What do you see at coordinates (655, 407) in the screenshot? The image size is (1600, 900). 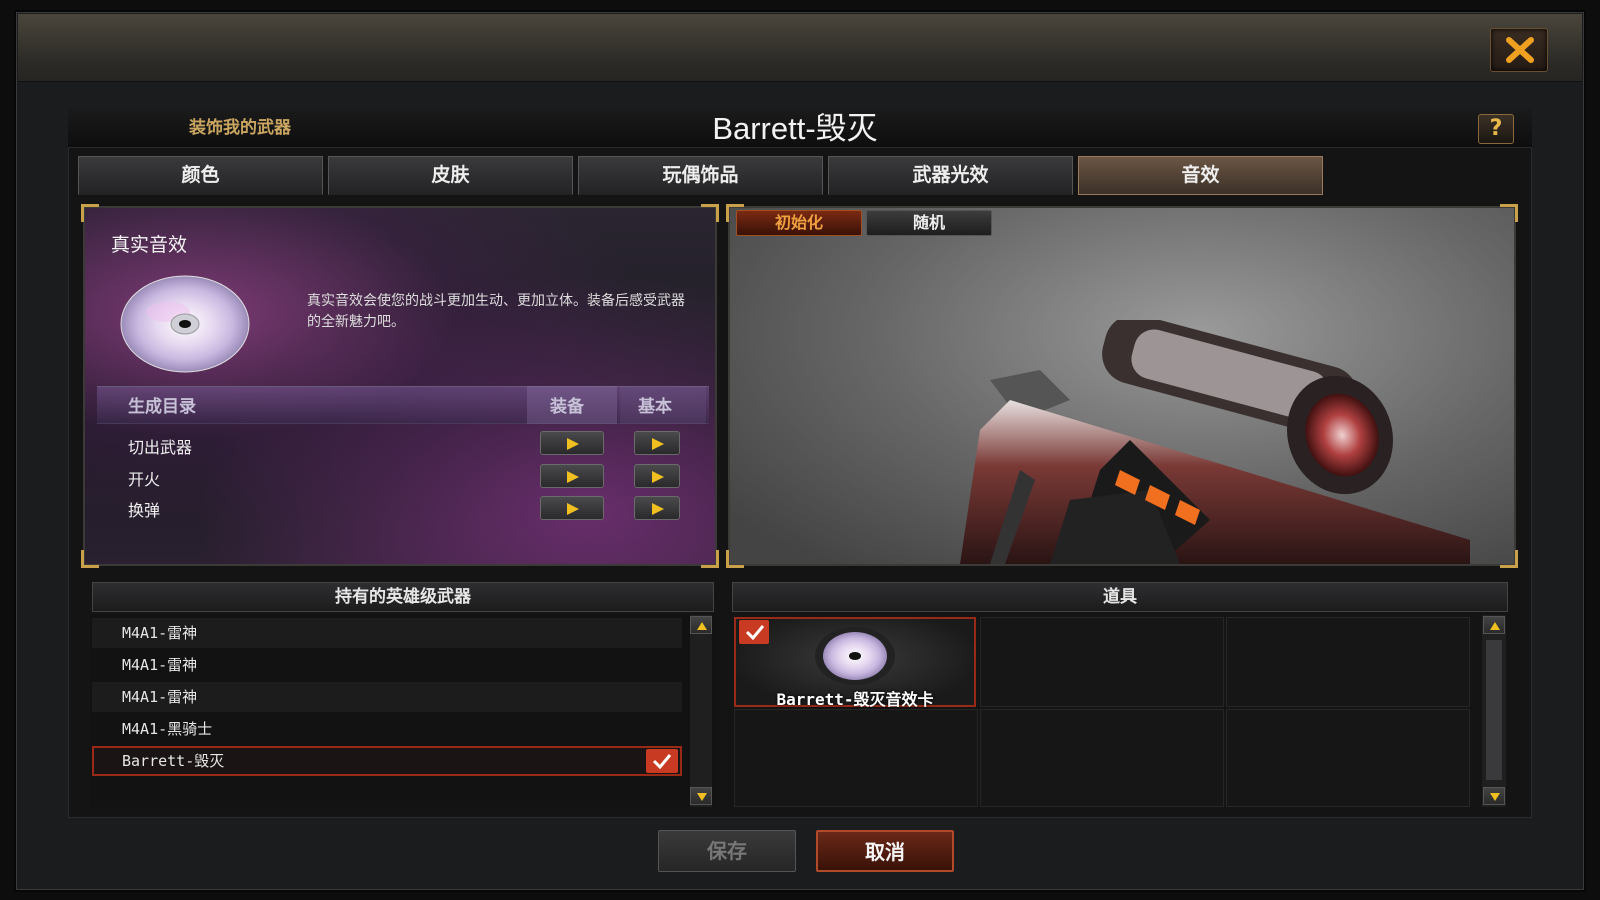 I see `basic-column-label: 基本` at bounding box center [655, 407].